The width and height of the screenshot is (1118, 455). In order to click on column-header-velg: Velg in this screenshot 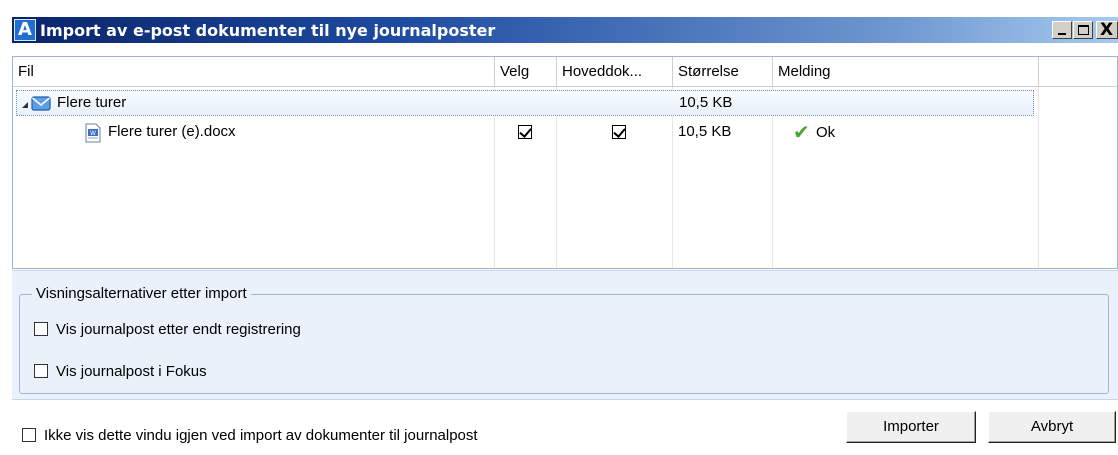, I will do `click(526, 72)`.